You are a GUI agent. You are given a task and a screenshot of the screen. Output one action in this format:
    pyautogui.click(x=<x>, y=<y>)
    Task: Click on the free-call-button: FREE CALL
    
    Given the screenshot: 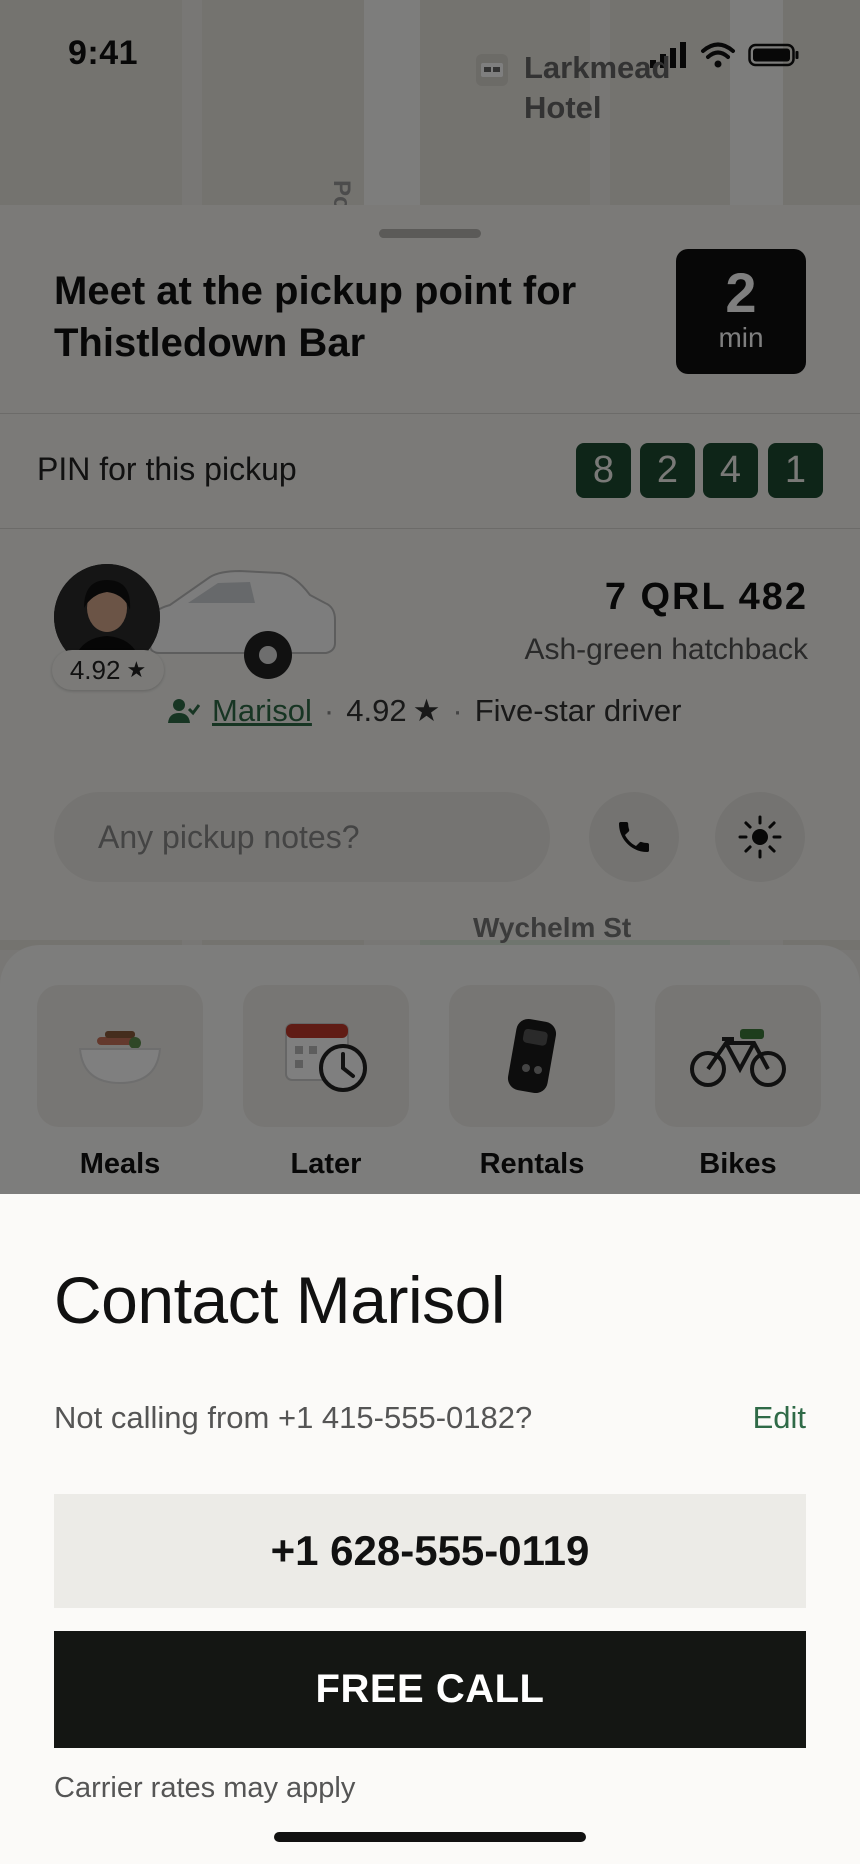 What is the action you would take?
    pyautogui.click(x=430, y=1689)
    